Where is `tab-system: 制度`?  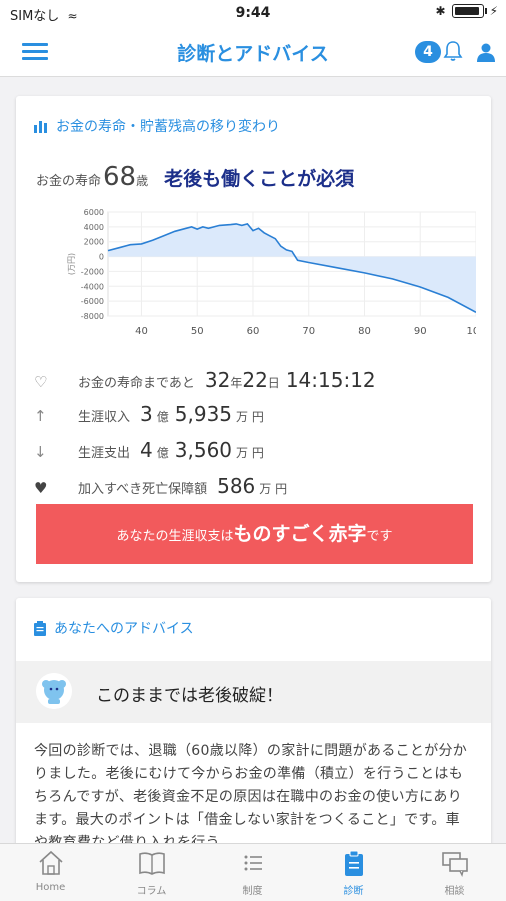
tab-system: 制度 is located at coordinates (252, 874).